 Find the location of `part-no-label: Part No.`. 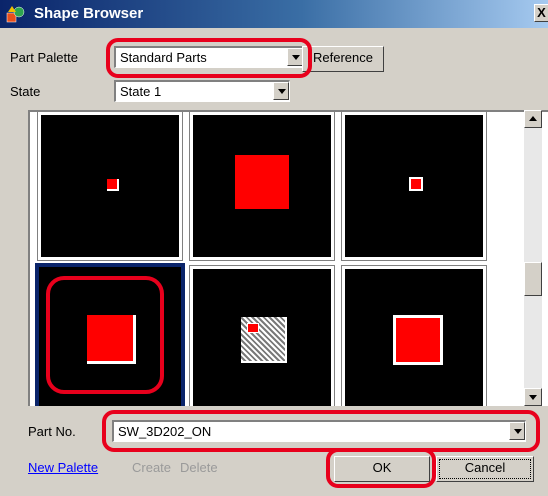

part-no-label: Part No. is located at coordinates (52, 431).